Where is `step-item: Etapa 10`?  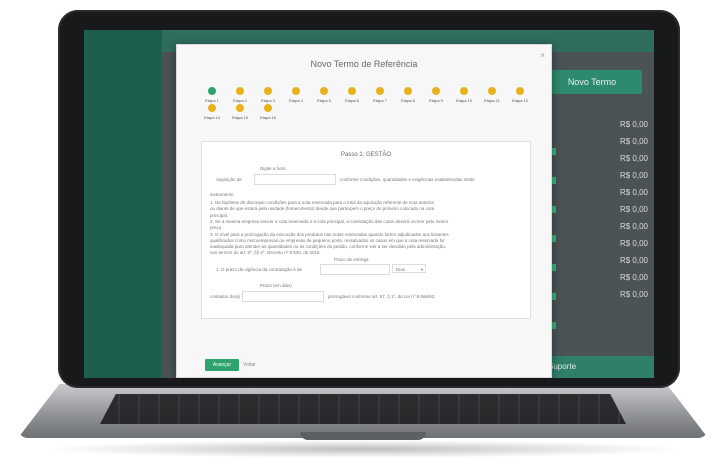
step-item: Etapa 10 is located at coordinates (464, 95).